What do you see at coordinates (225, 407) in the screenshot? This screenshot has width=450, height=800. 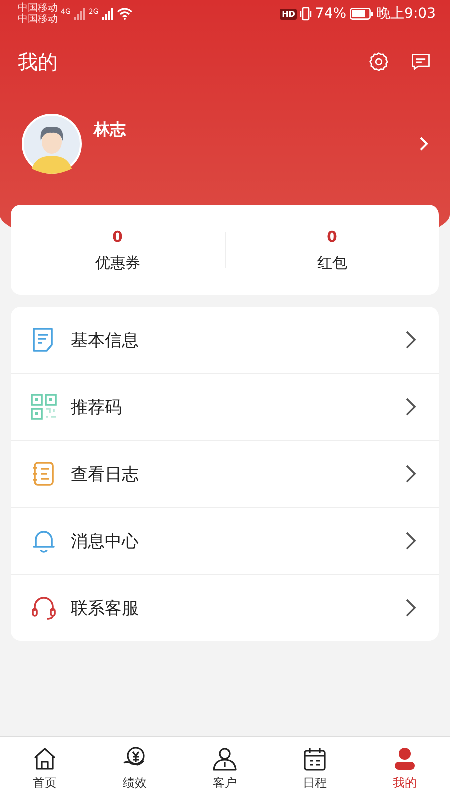 I see `menu-item: 推荐码` at bounding box center [225, 407].